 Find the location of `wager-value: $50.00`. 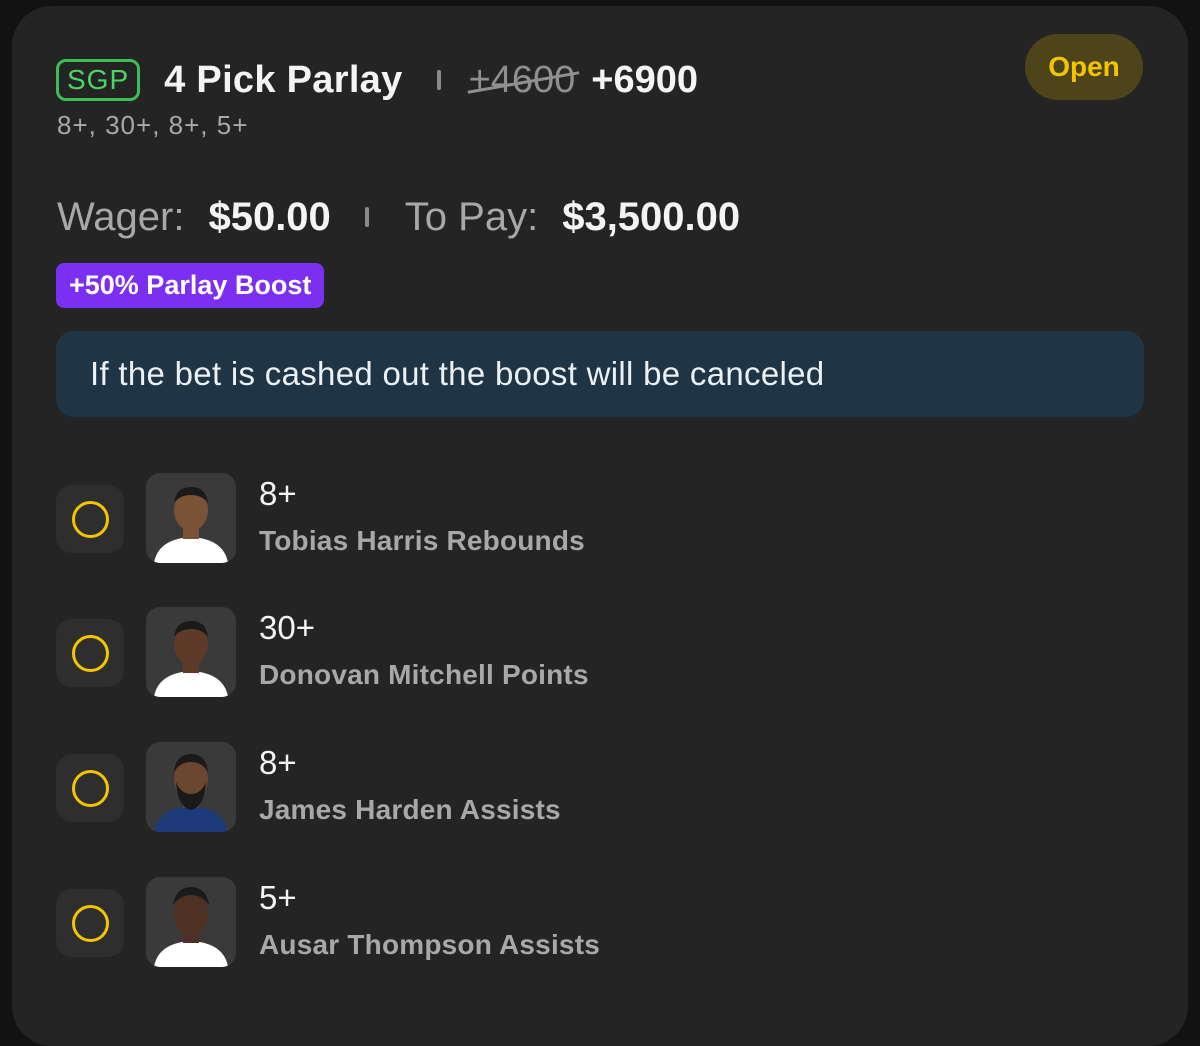

wager-value: $50.00 is located at coordinates (269, 216).